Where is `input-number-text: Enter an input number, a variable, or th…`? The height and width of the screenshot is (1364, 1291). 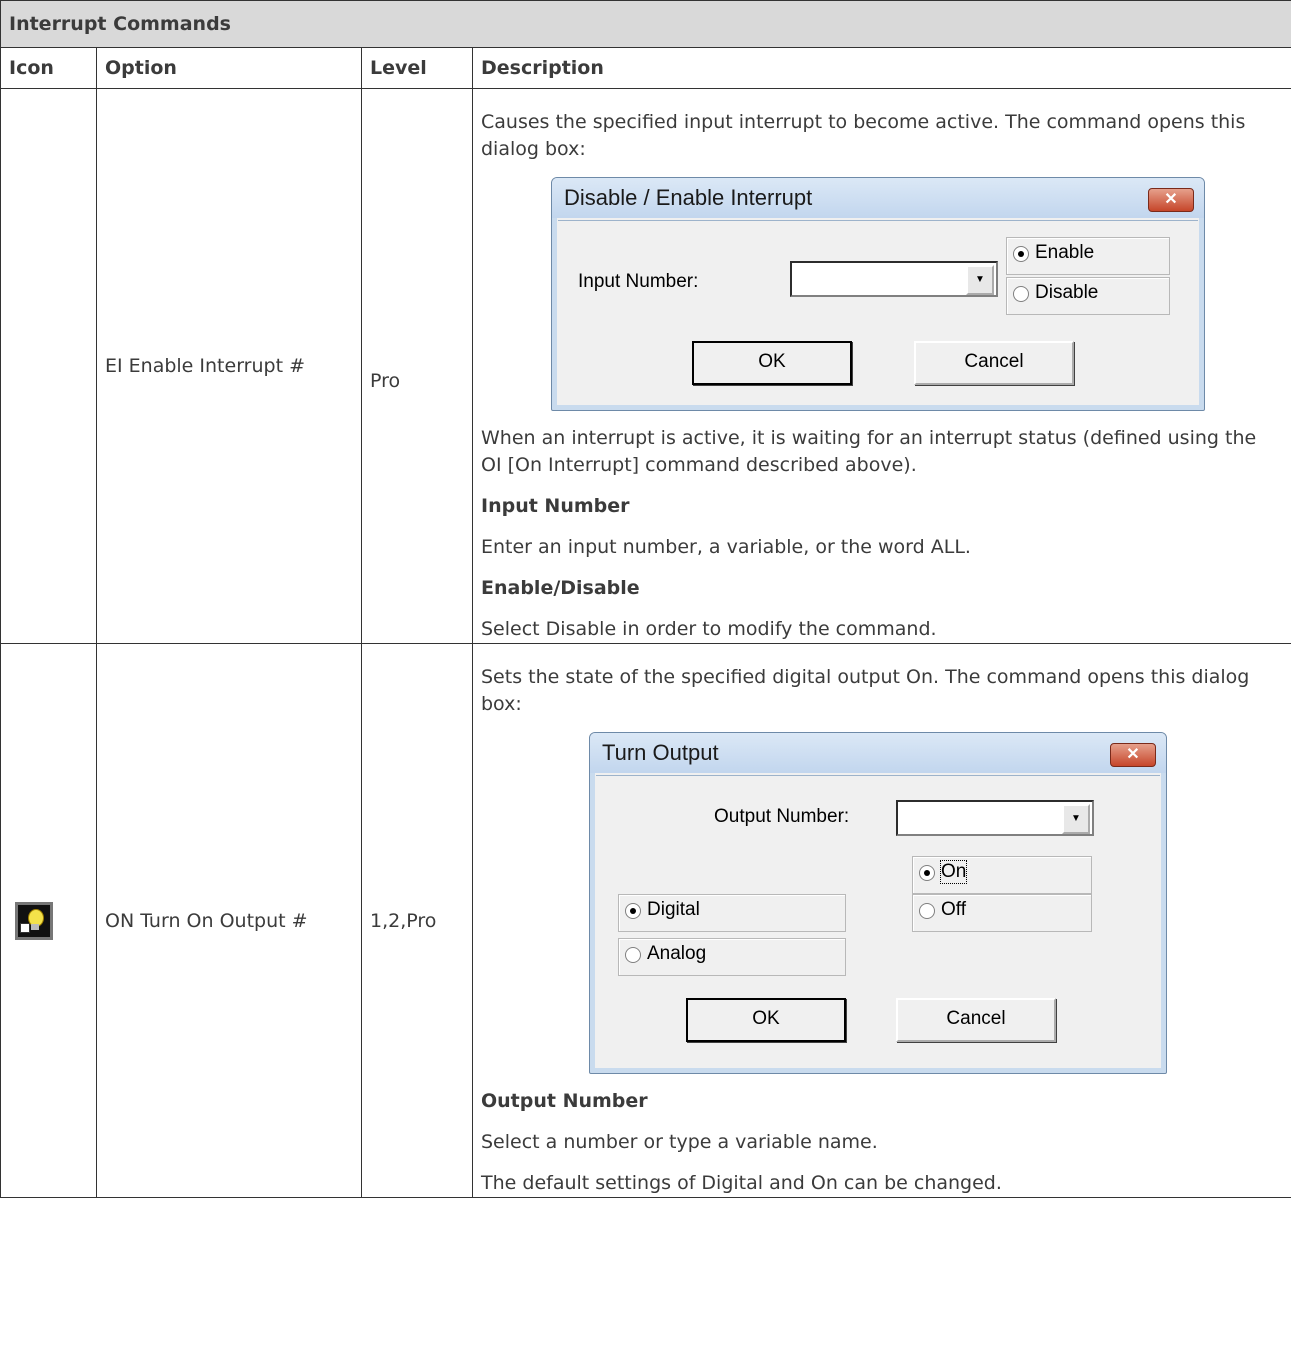 input-number-text: Enter an input number, a variable, or th… is located at coordinates (726, 547).